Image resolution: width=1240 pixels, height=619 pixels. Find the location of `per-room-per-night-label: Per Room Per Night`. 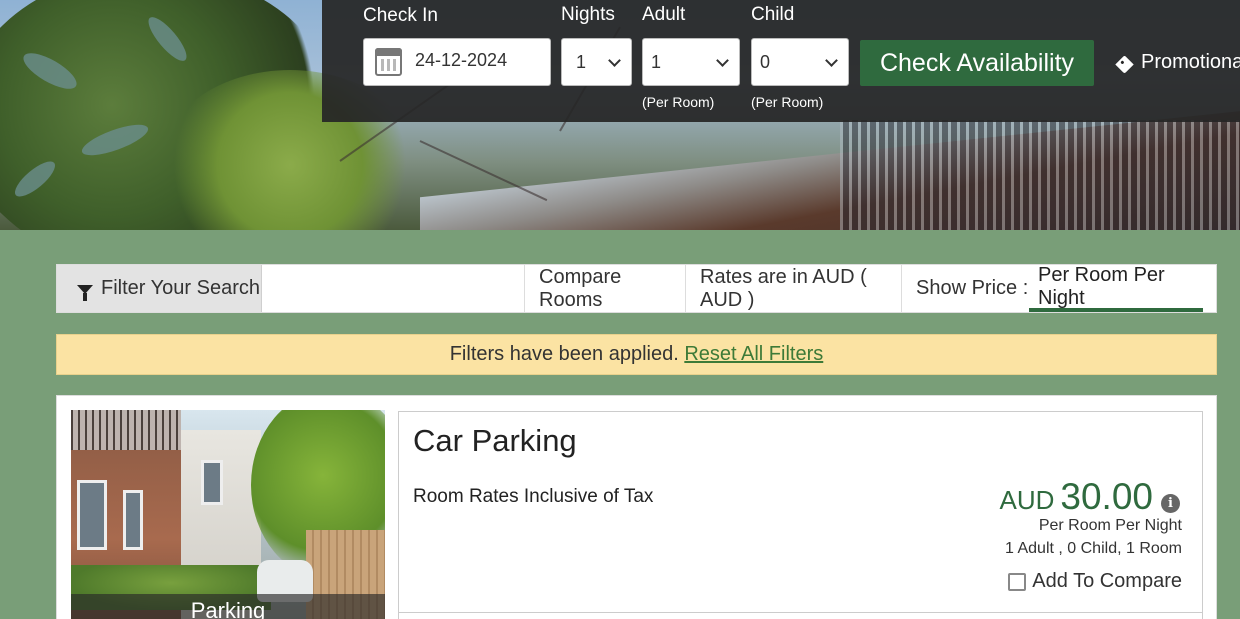

per-room-per-night-label: Per Room Per Night is located at coordinates (1101, 286).